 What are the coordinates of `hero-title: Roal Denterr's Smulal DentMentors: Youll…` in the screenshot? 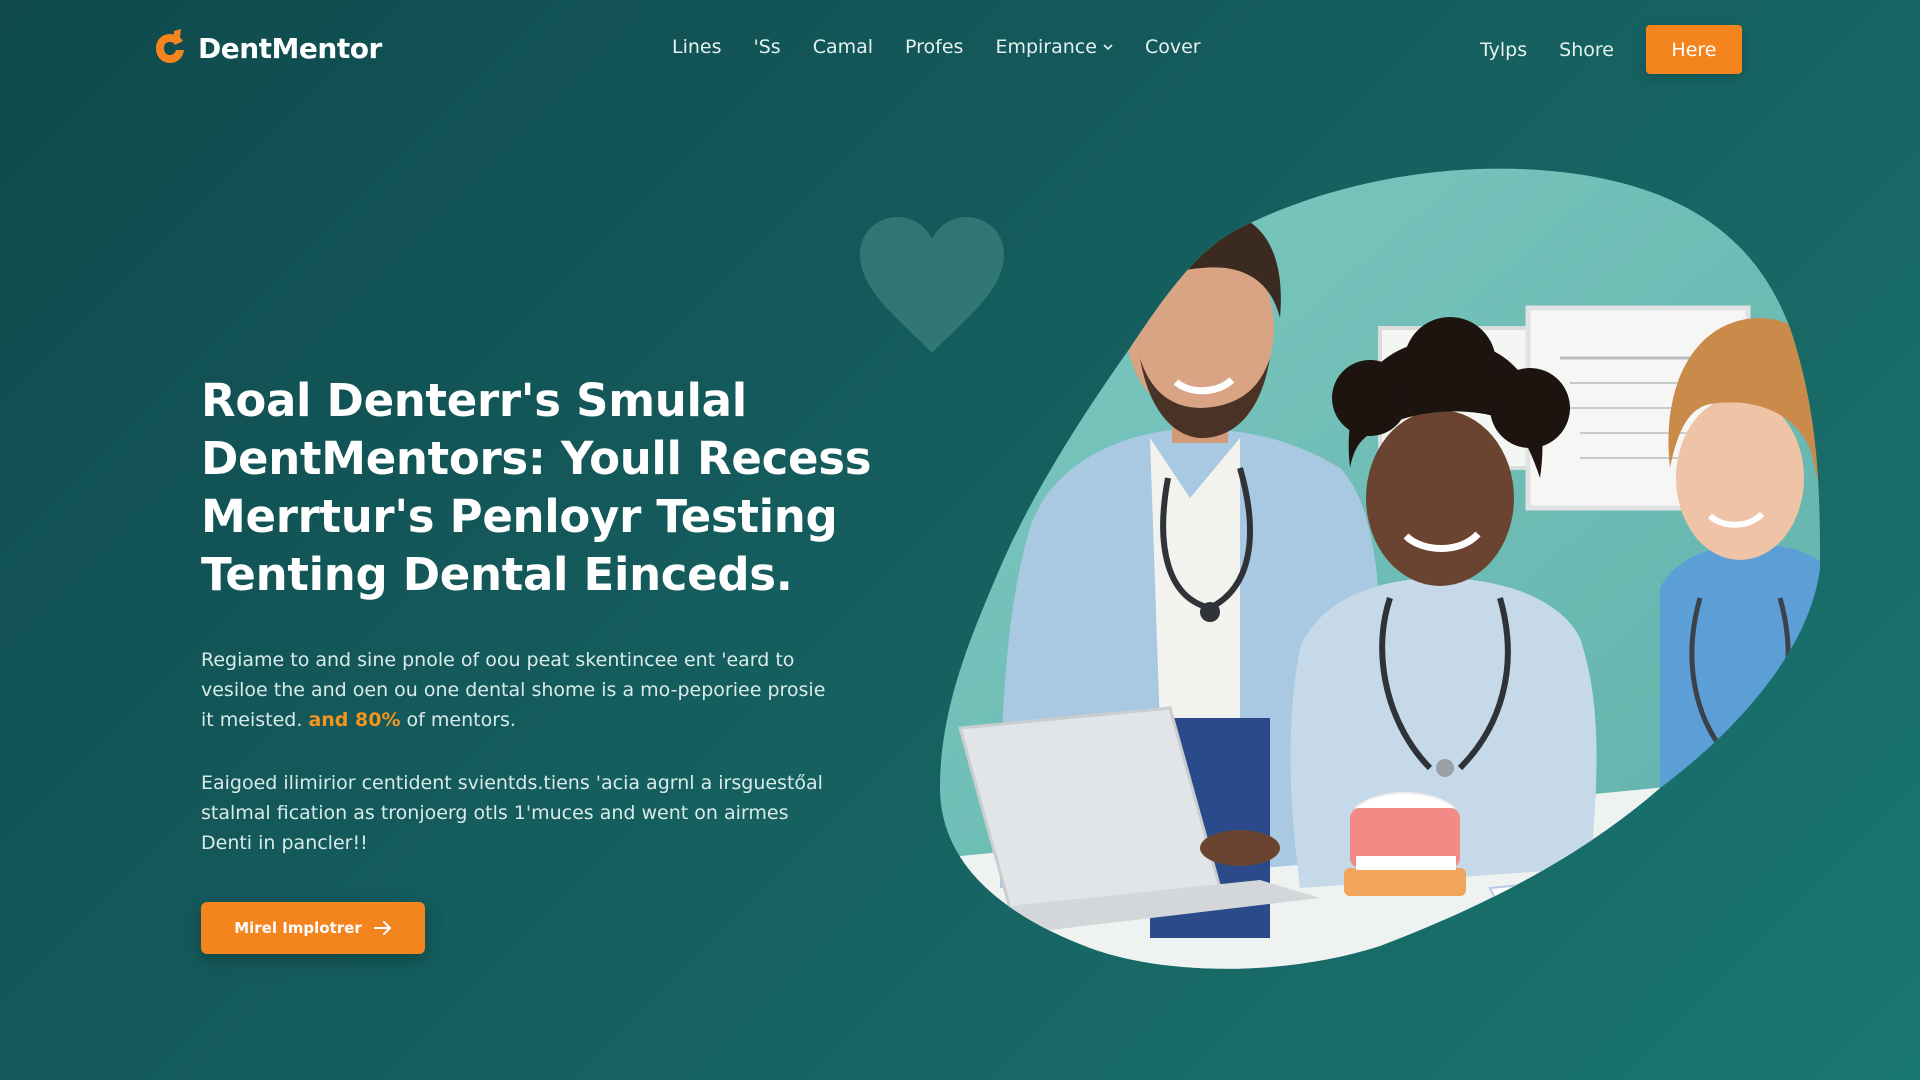 It's located at (536, 487).